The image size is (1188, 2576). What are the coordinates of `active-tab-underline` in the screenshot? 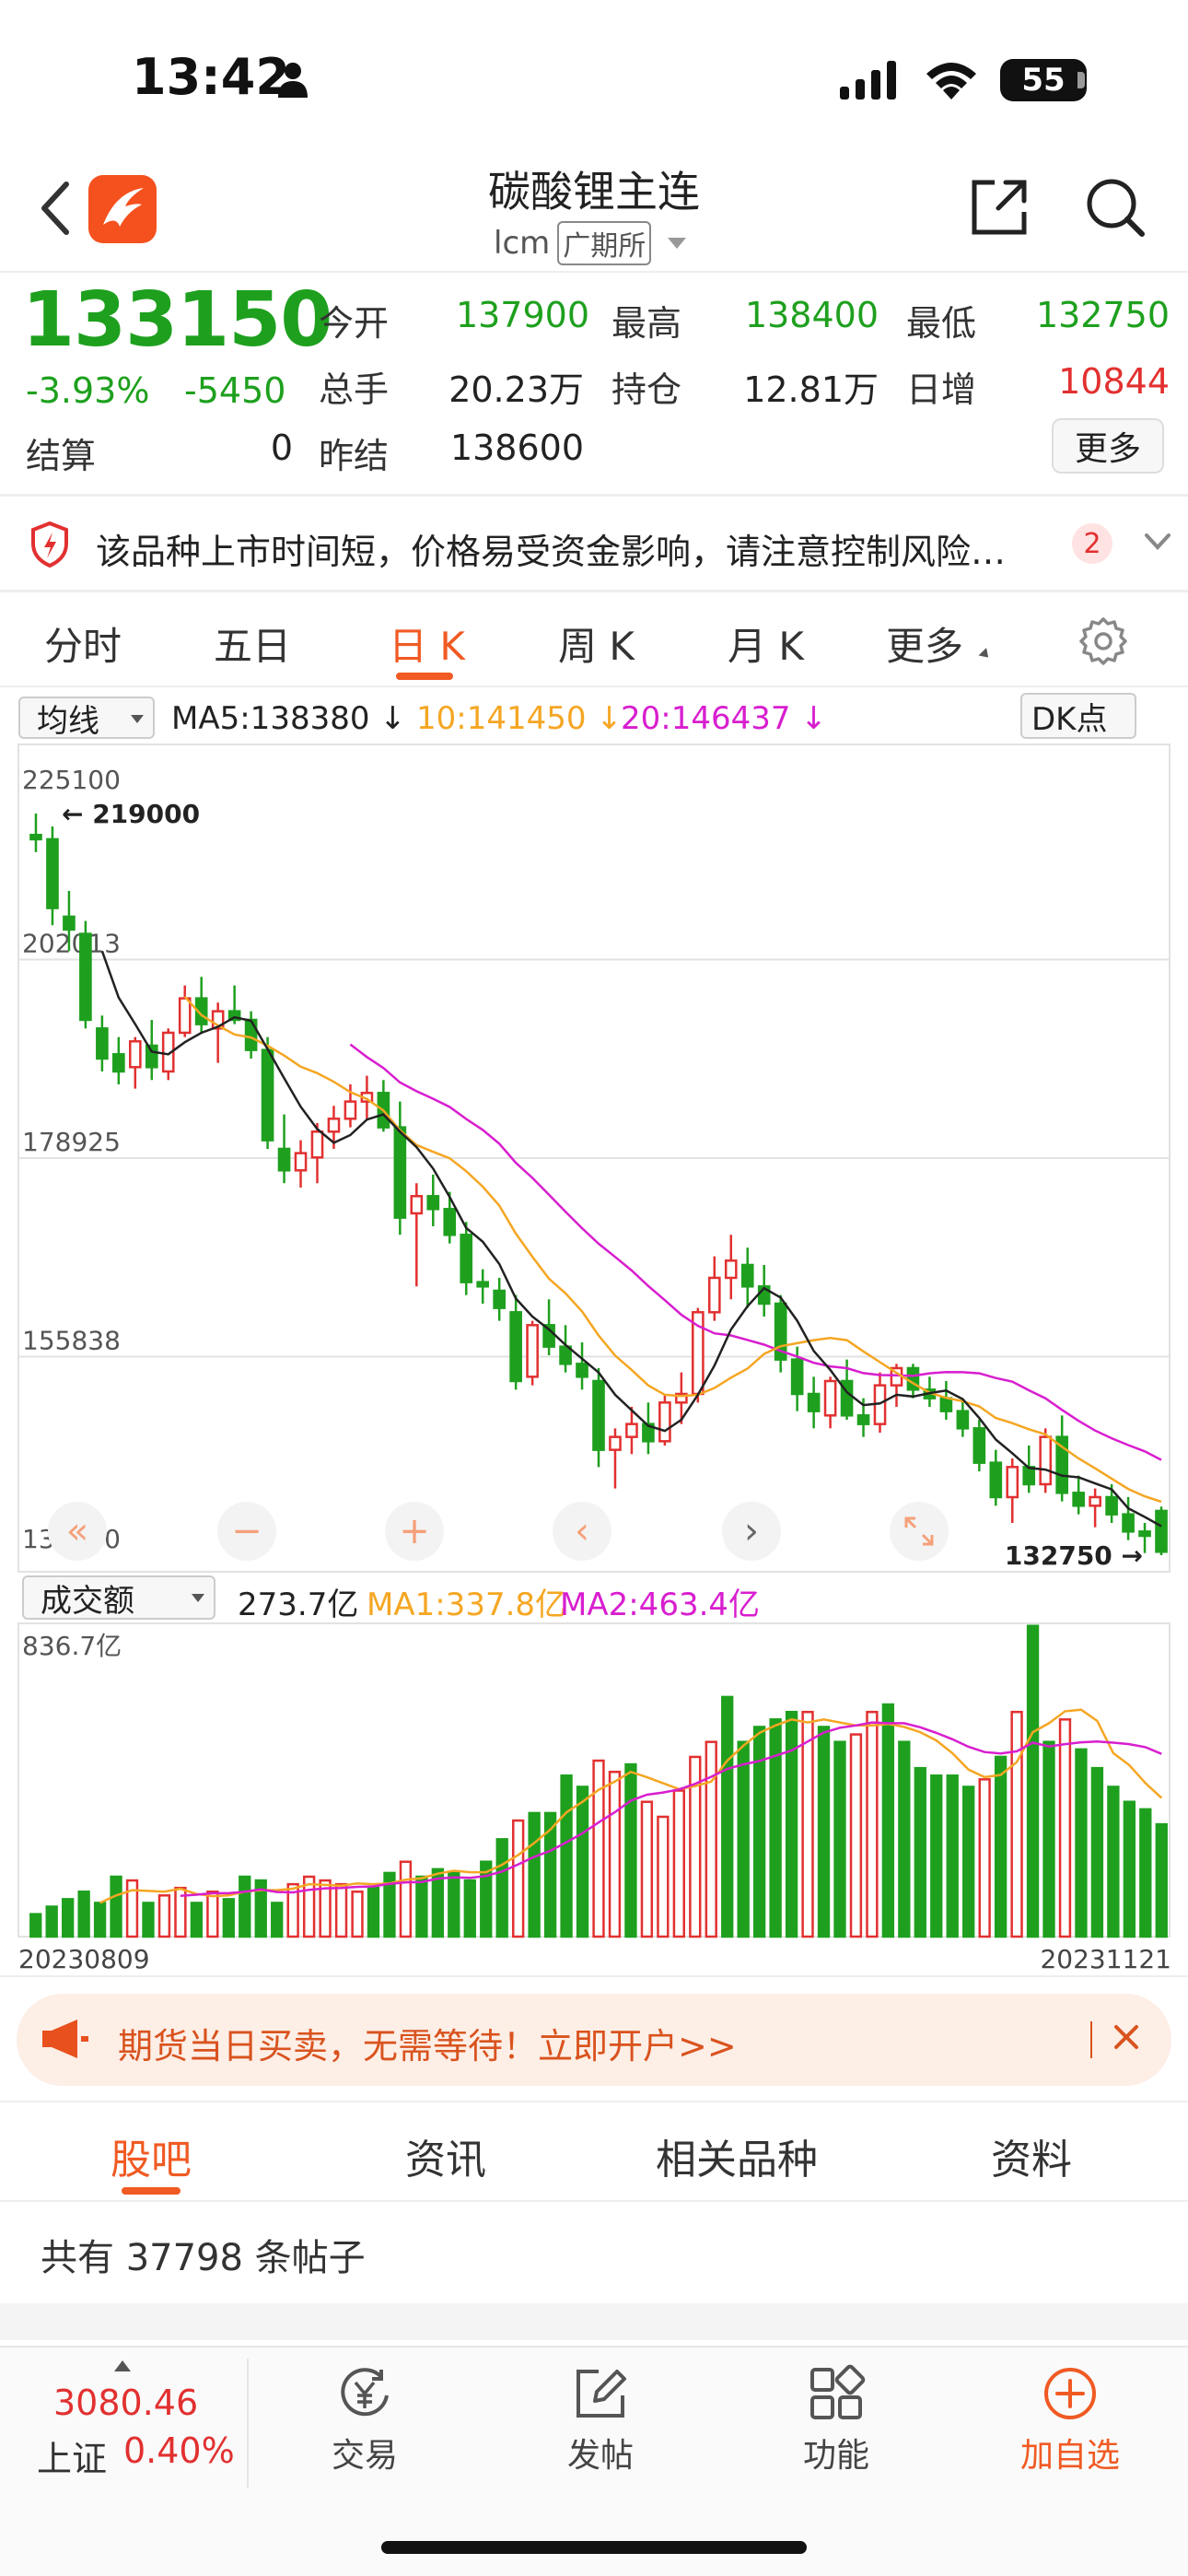 It's located at (424, 676).